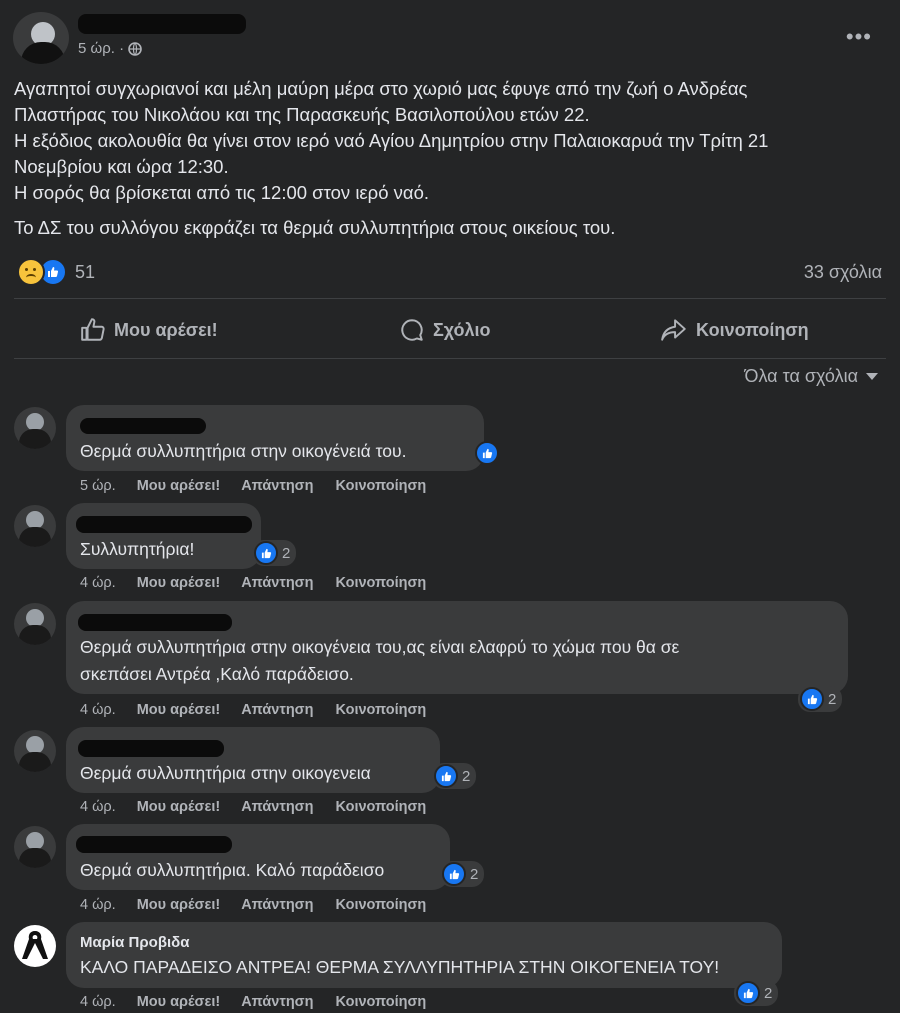 The height and width of the screenshot is (1013, 900). I want to click on comment-2-meta: 4 ώρ. Μου αρέσει! Απάντηση Κοινοποίηση, so click(253, 583).